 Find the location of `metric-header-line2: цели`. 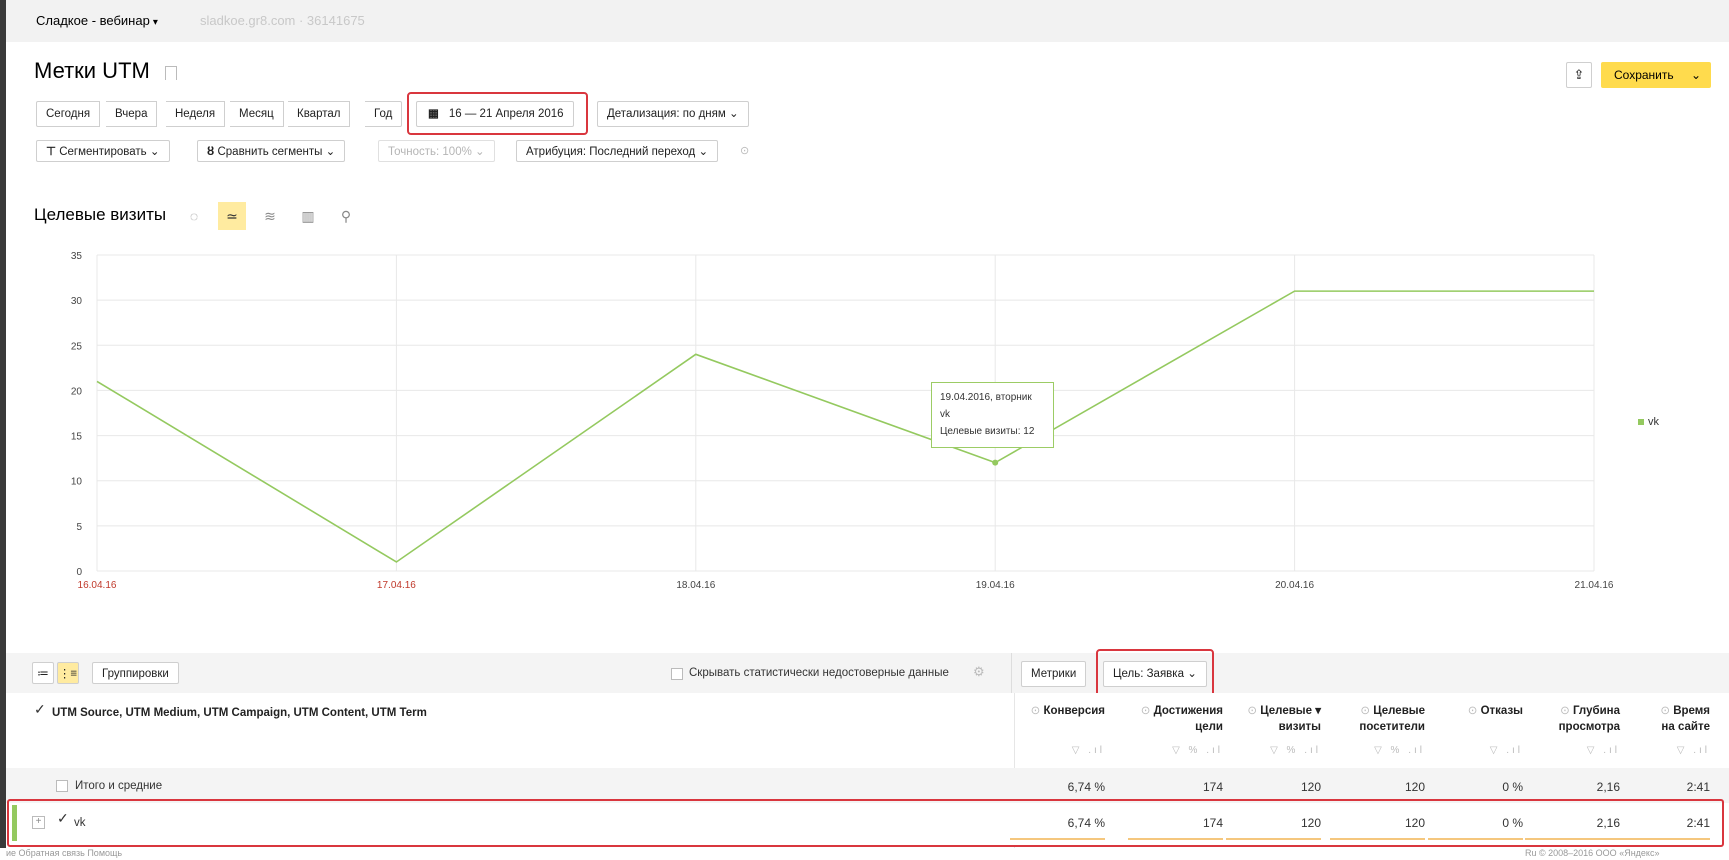

metric-header-line2: цели is located at coordinates (1209, 727).